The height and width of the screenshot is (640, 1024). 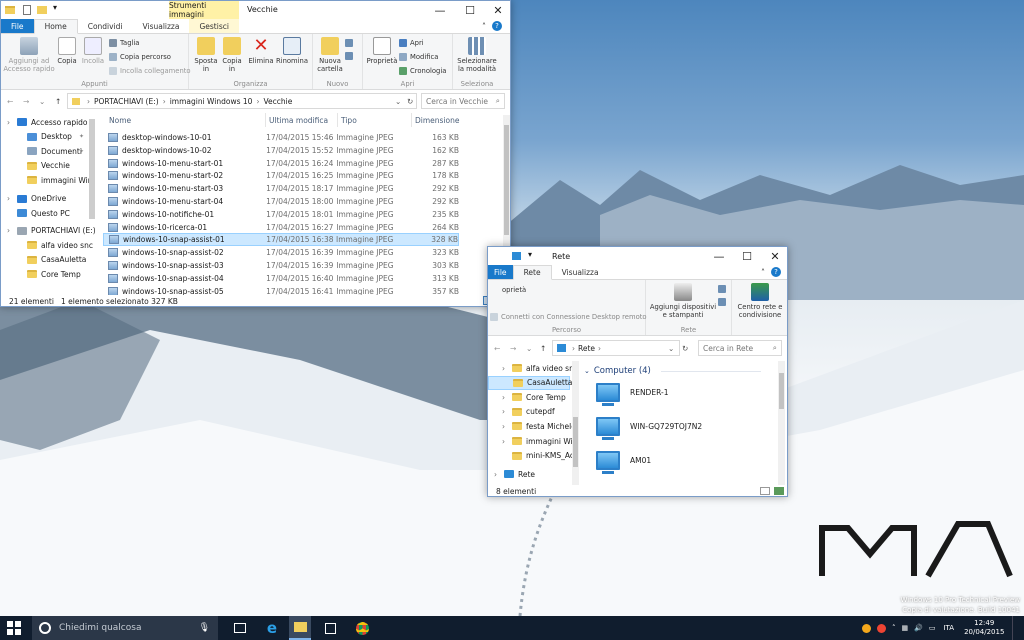 What do you see at coordinates (616, 348) in the screenshot?
I see `address-bar: › Rete ›` at bounding box center [616, 348].